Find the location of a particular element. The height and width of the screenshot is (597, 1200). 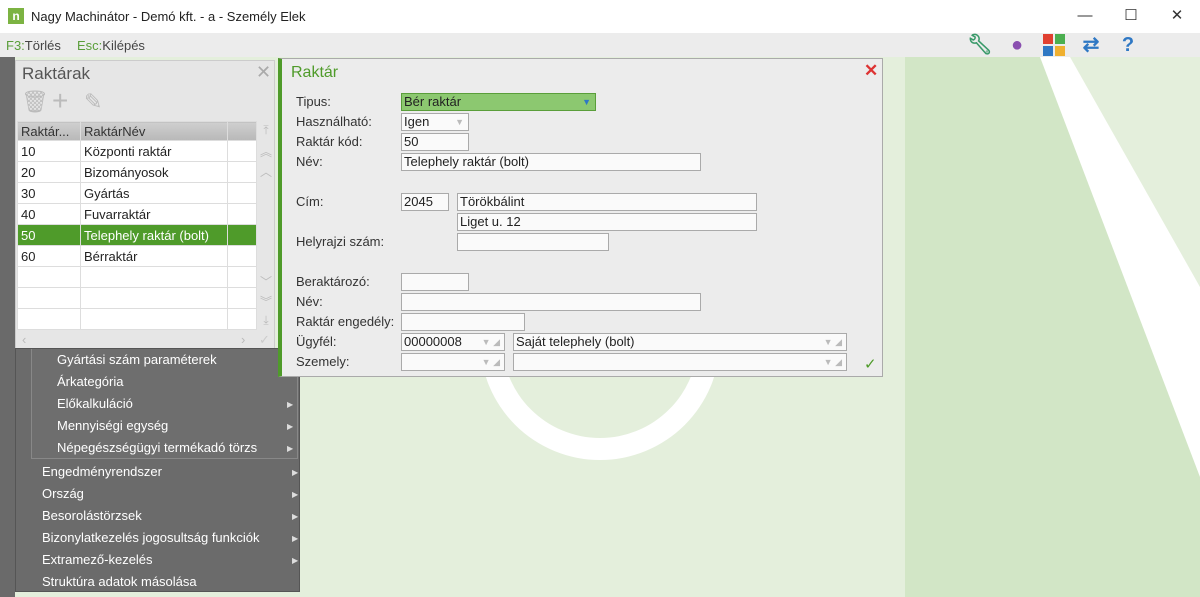

cell-code: 50 is located at coordinates (49, 235).